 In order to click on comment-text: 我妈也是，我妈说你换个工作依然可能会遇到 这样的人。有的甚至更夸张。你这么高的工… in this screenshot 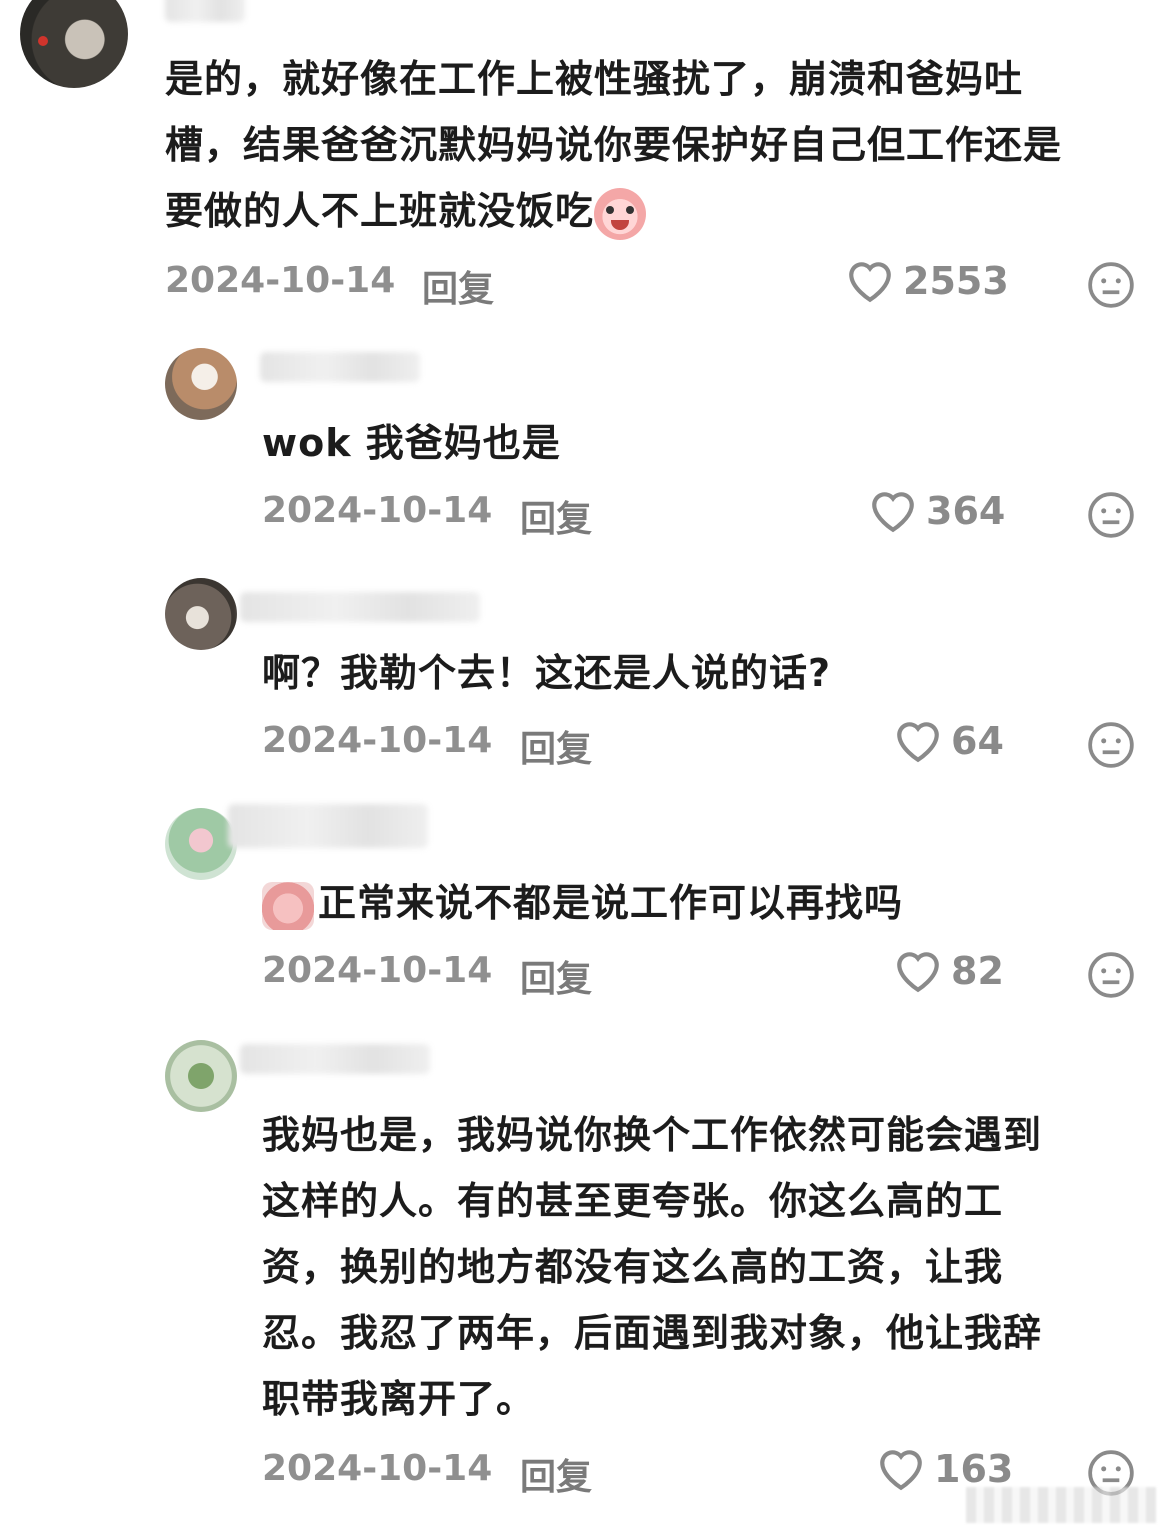, I will do `click(652, 1267)`.